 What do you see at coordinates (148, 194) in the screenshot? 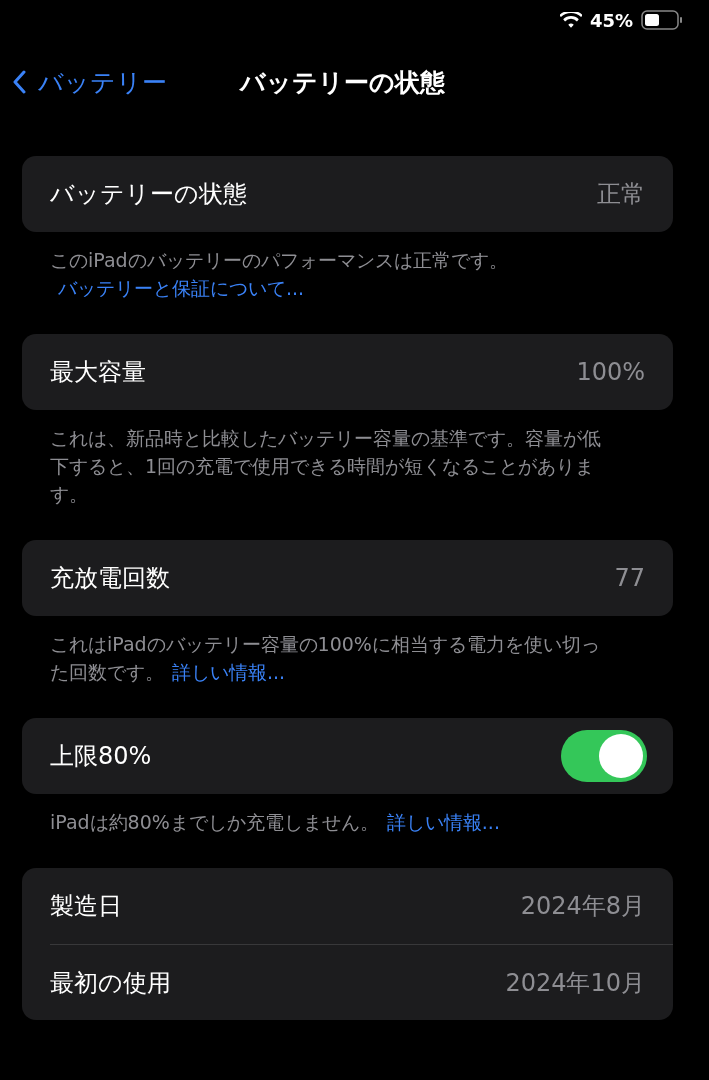
I see `row-label: バッテリーの状態` at bounding box center [148, 194].